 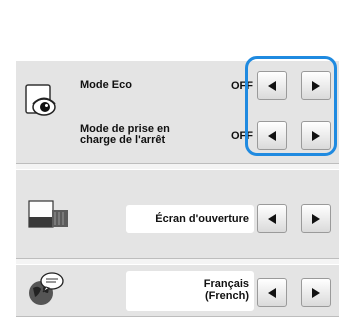 I want to click on opening-screen-value: Écran d'ouverture, so click(x=202, y=219).